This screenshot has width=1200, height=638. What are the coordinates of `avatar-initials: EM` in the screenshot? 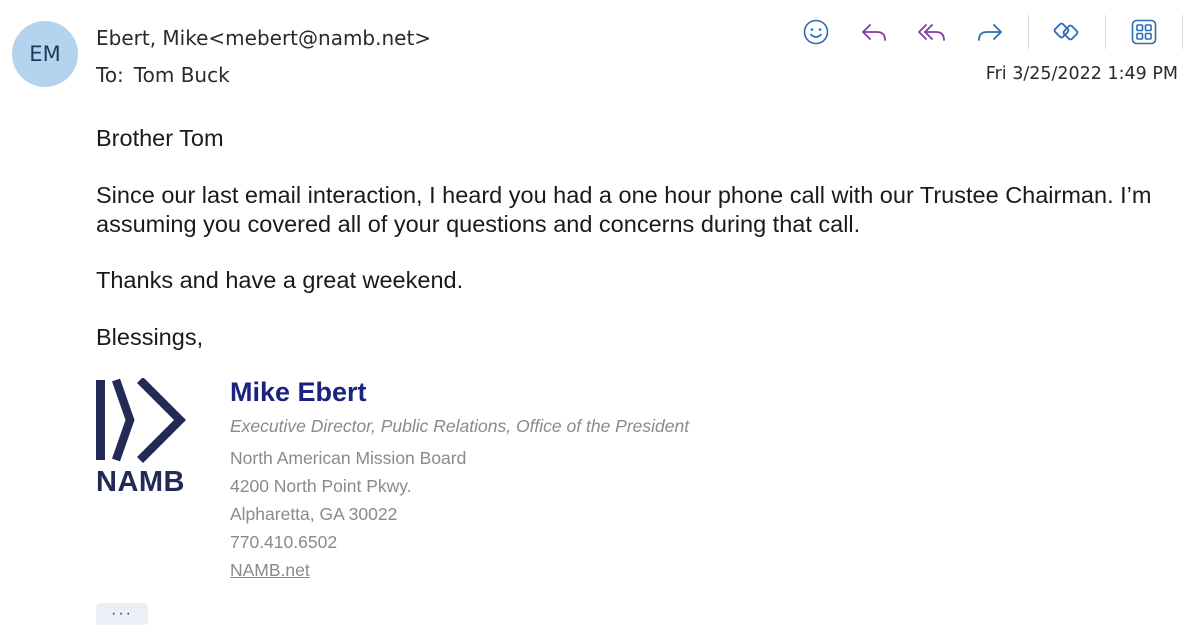 It's located at (45, 54).